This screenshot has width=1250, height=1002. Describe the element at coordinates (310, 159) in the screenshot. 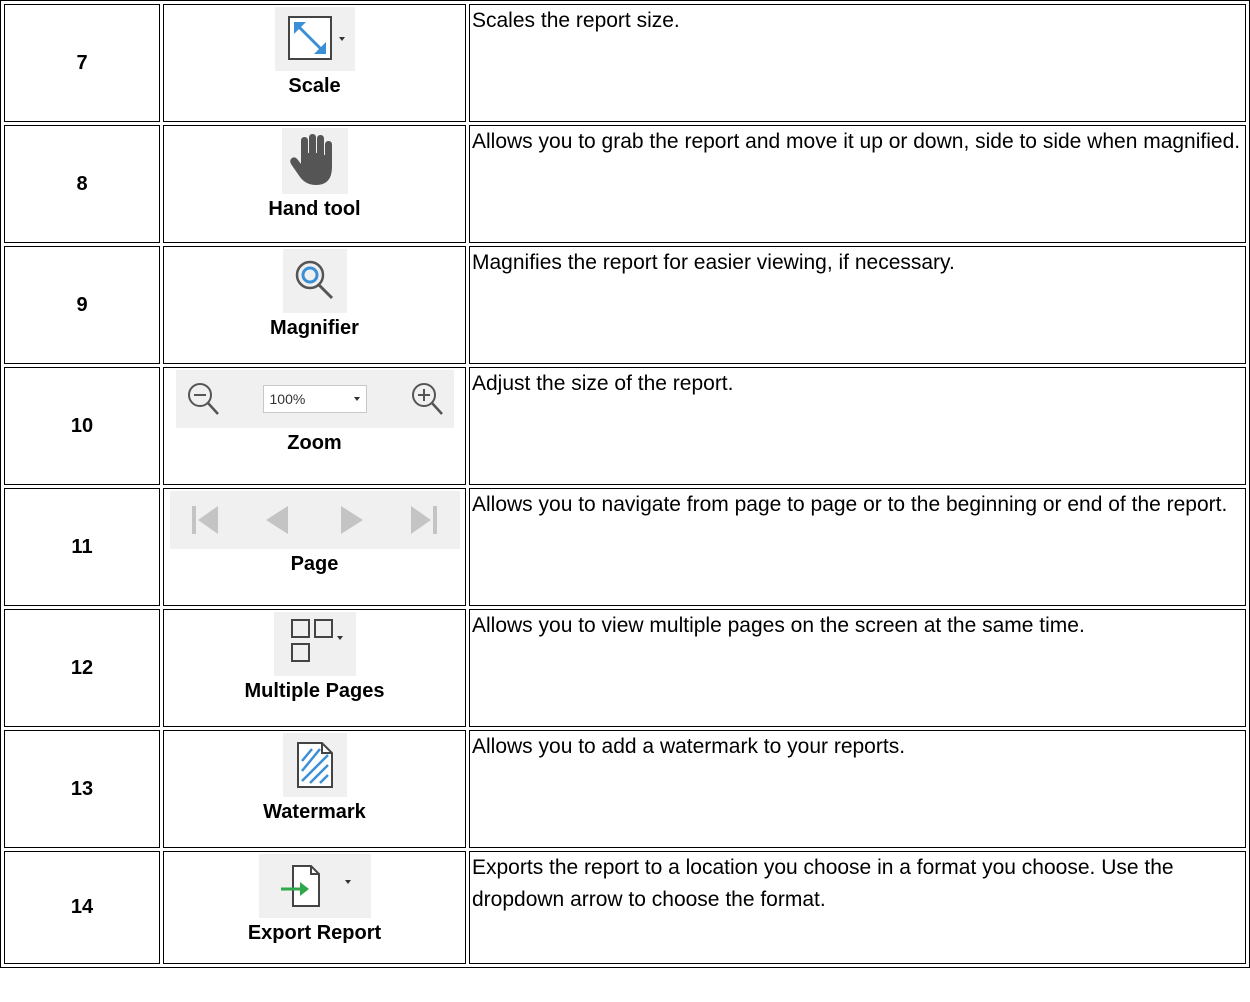

I see `hand-icon` at that location.